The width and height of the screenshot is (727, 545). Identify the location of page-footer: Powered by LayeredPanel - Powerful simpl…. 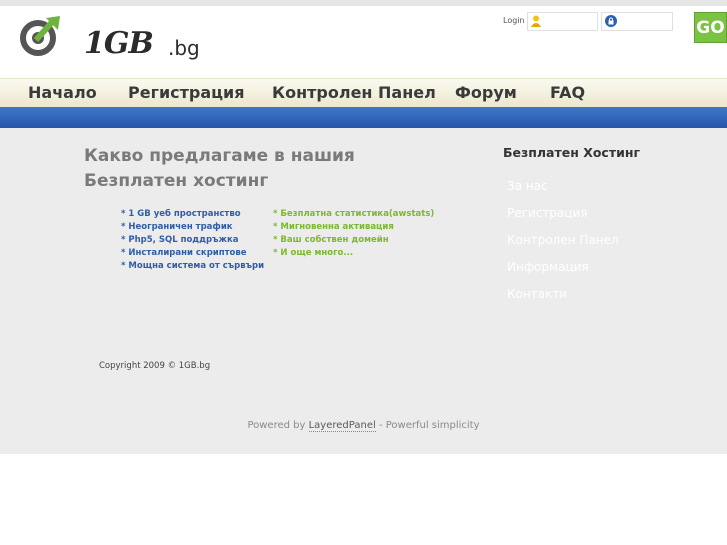
(363, 426).